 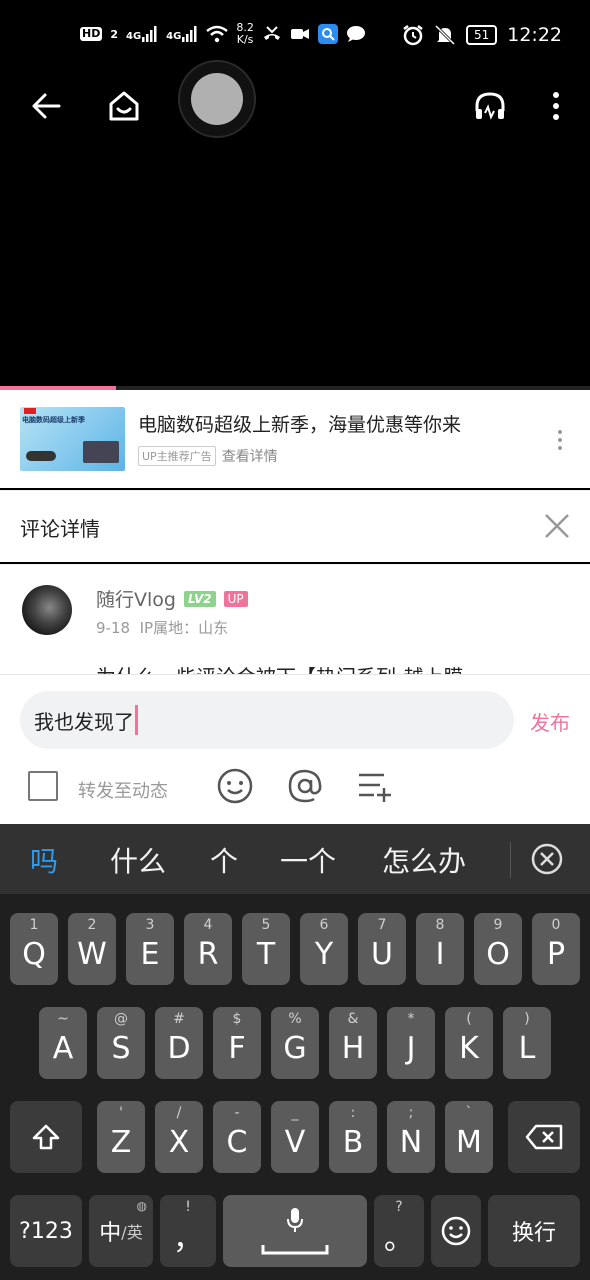 What do you see at coordinates (43, 786) in the screenshot?
I see `forward-checkbox` at bounding box center [43, 786].